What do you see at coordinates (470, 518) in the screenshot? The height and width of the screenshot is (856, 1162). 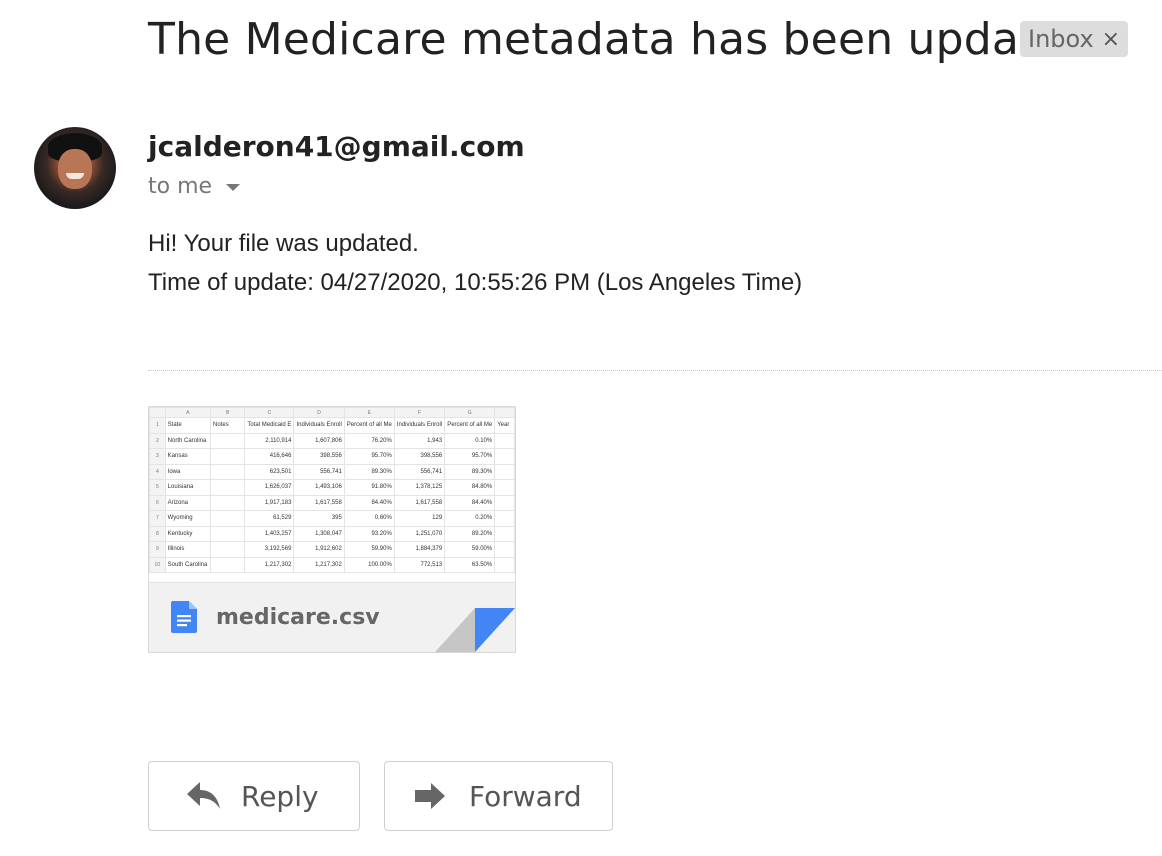 I see `table-cell: 0.20%` at bounding box center [470, 518].